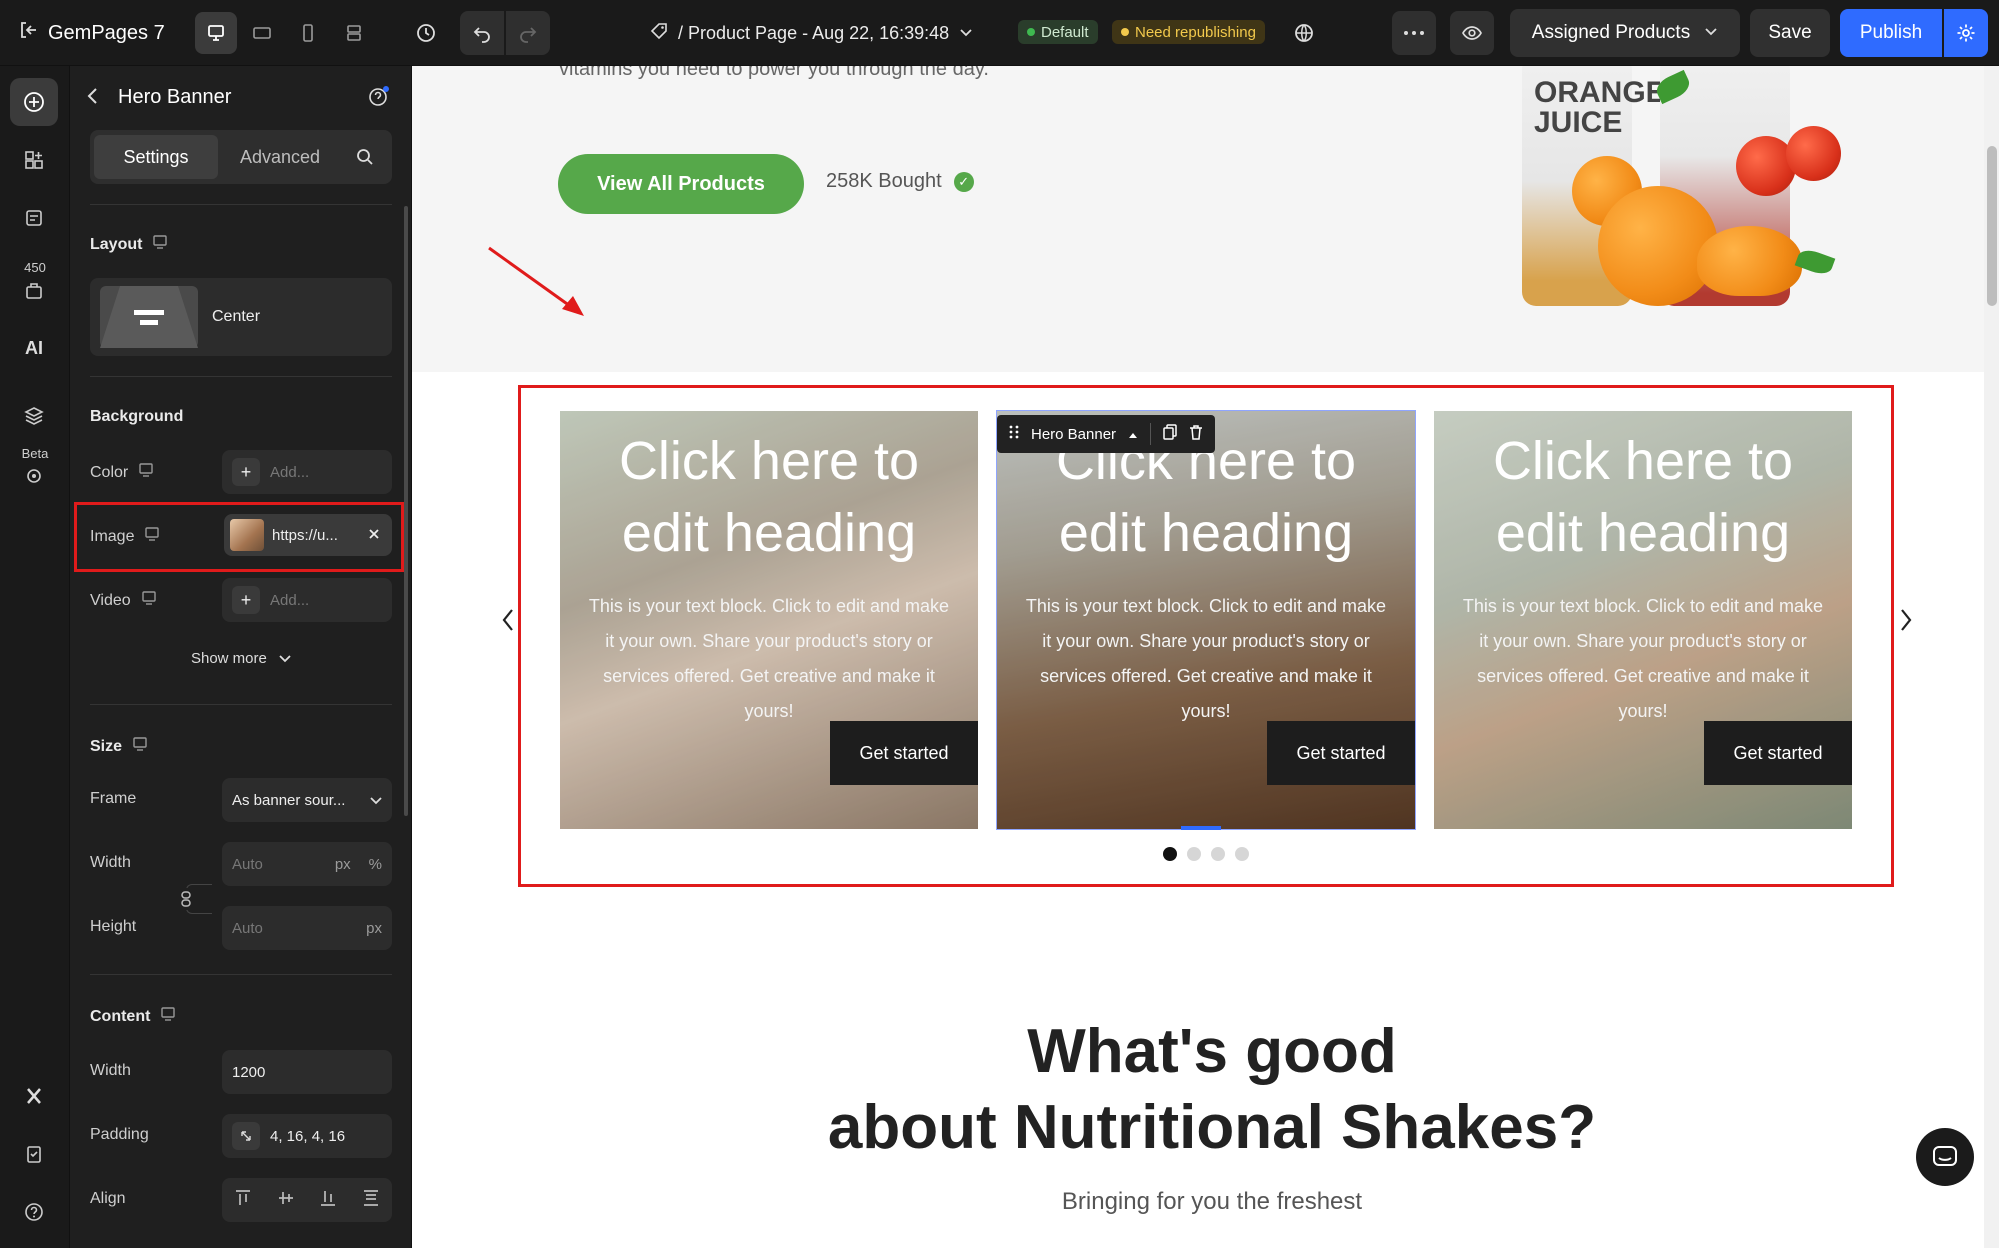  What do you see at coordinates (528, 33) in the screenshot?
I see `redo-icon` at bounding box center [528, 33].